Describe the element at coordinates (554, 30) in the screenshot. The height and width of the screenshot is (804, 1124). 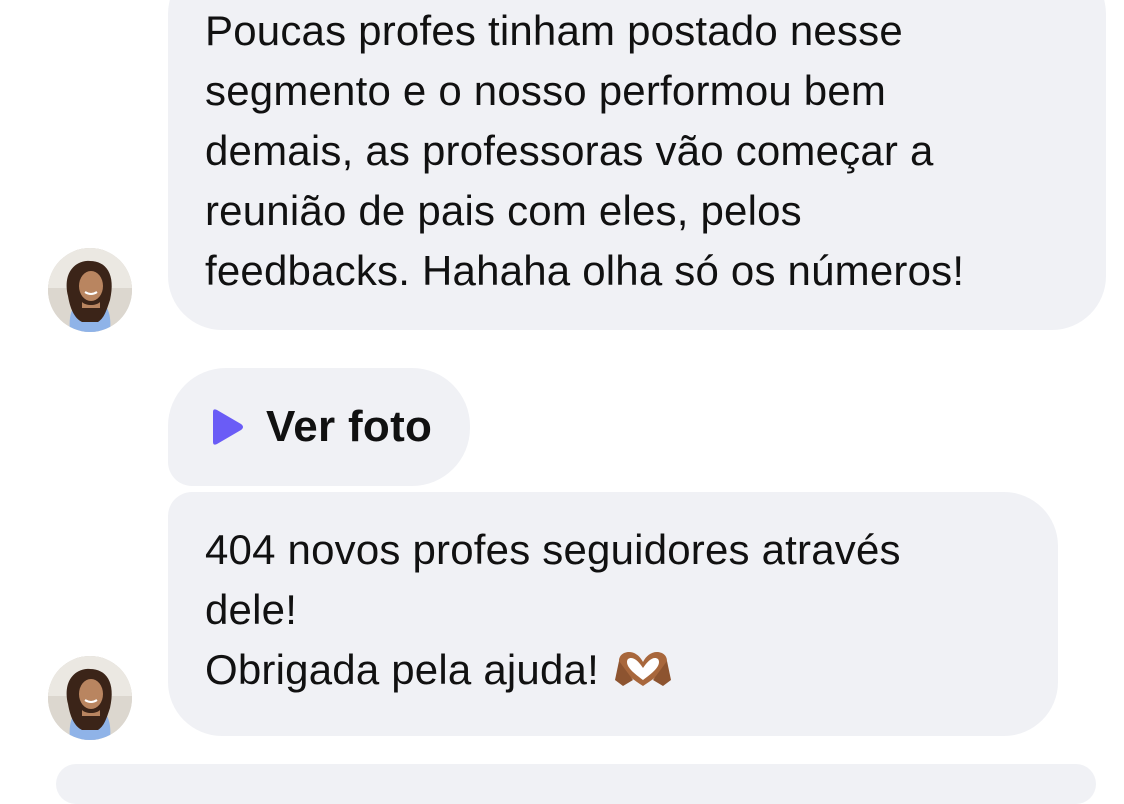
I see `message-line: Poucas profes tinham postado nesse` at that location.